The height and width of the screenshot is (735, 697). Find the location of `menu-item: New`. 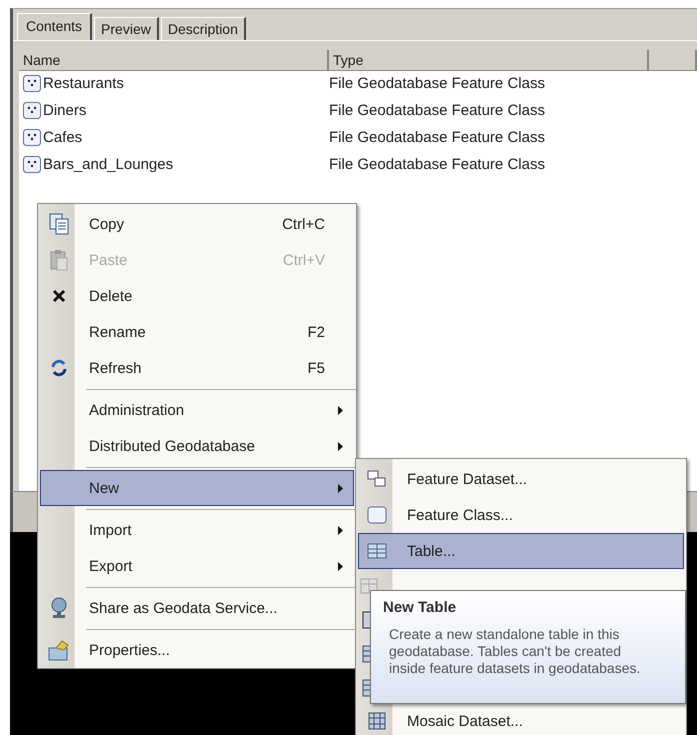

menu-item: New is located at coordinates (197, 488).